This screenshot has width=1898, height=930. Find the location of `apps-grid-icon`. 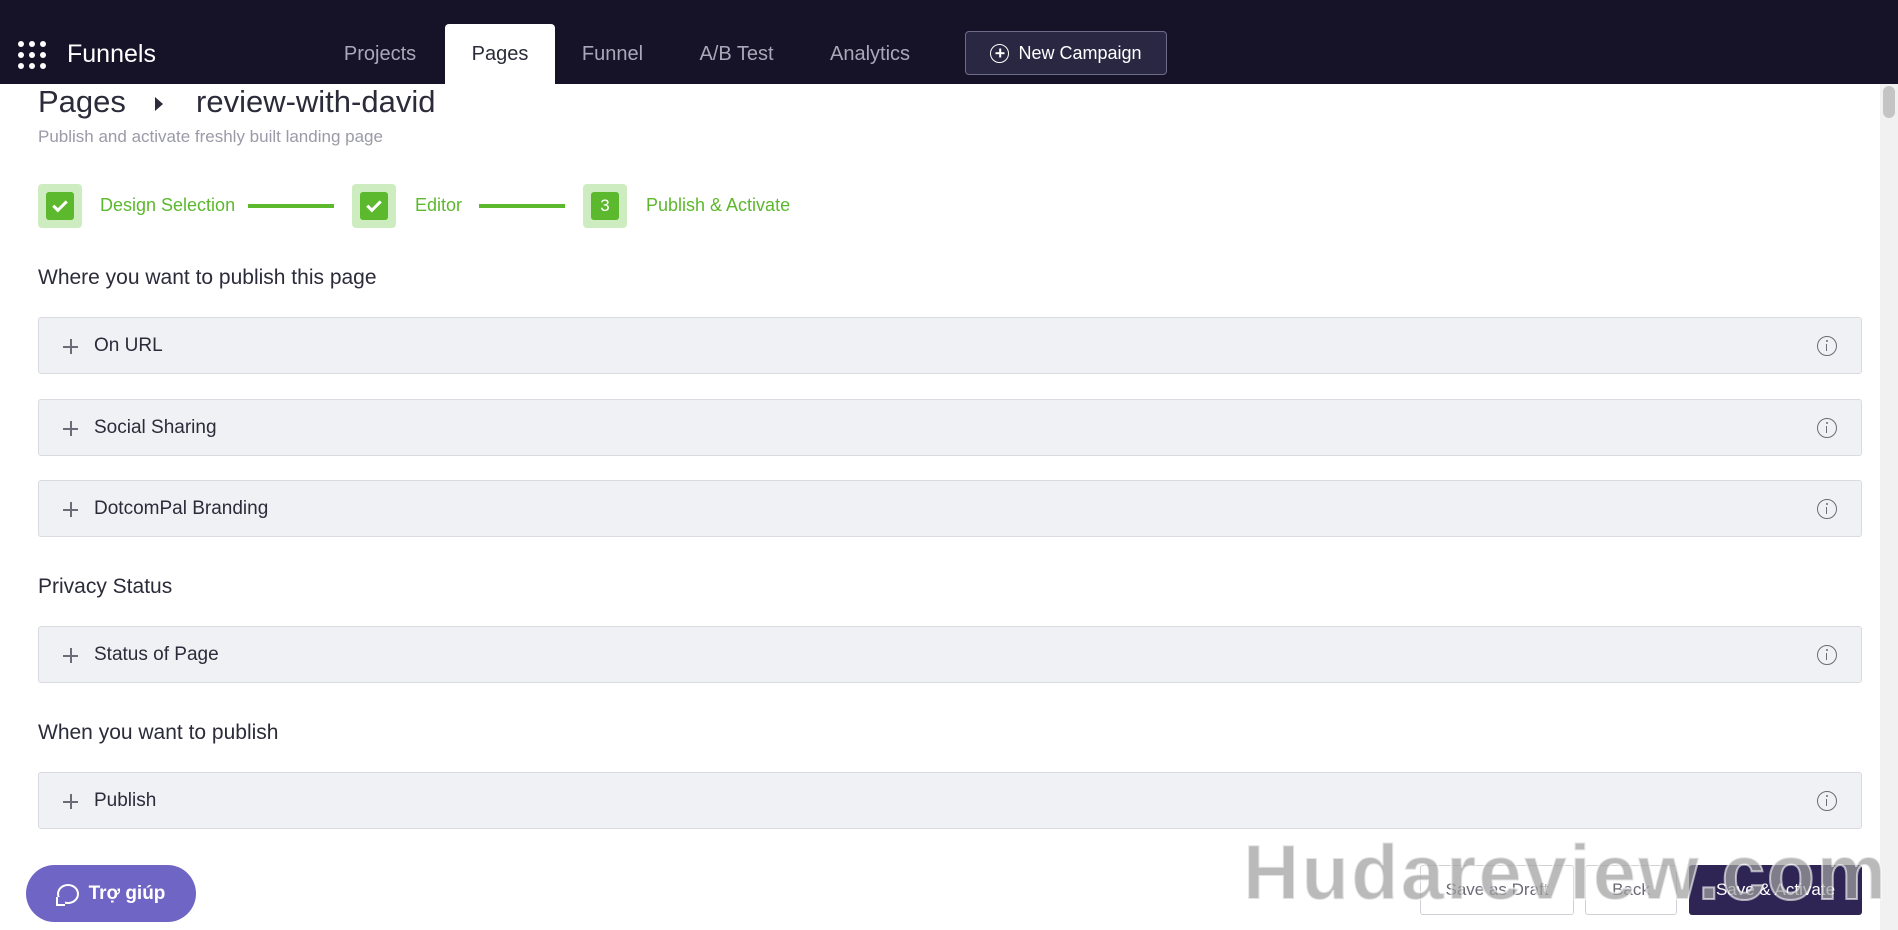

apps-grid-icon is located at coordinates (32, 55).